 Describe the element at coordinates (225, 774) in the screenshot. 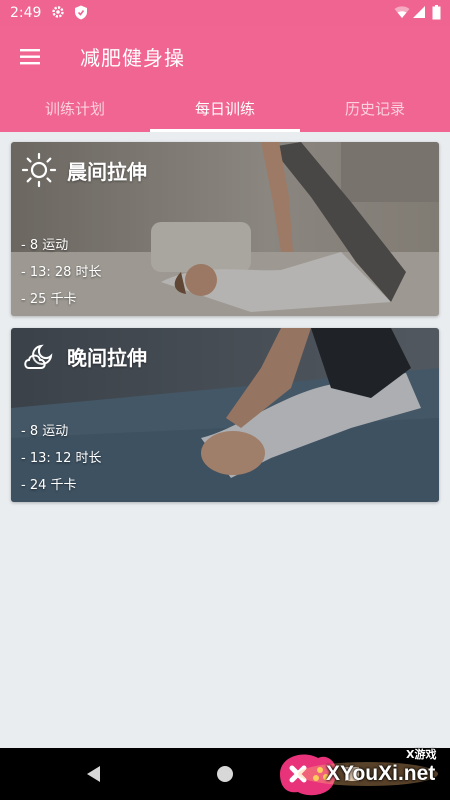

I see `home-icon` at that location.